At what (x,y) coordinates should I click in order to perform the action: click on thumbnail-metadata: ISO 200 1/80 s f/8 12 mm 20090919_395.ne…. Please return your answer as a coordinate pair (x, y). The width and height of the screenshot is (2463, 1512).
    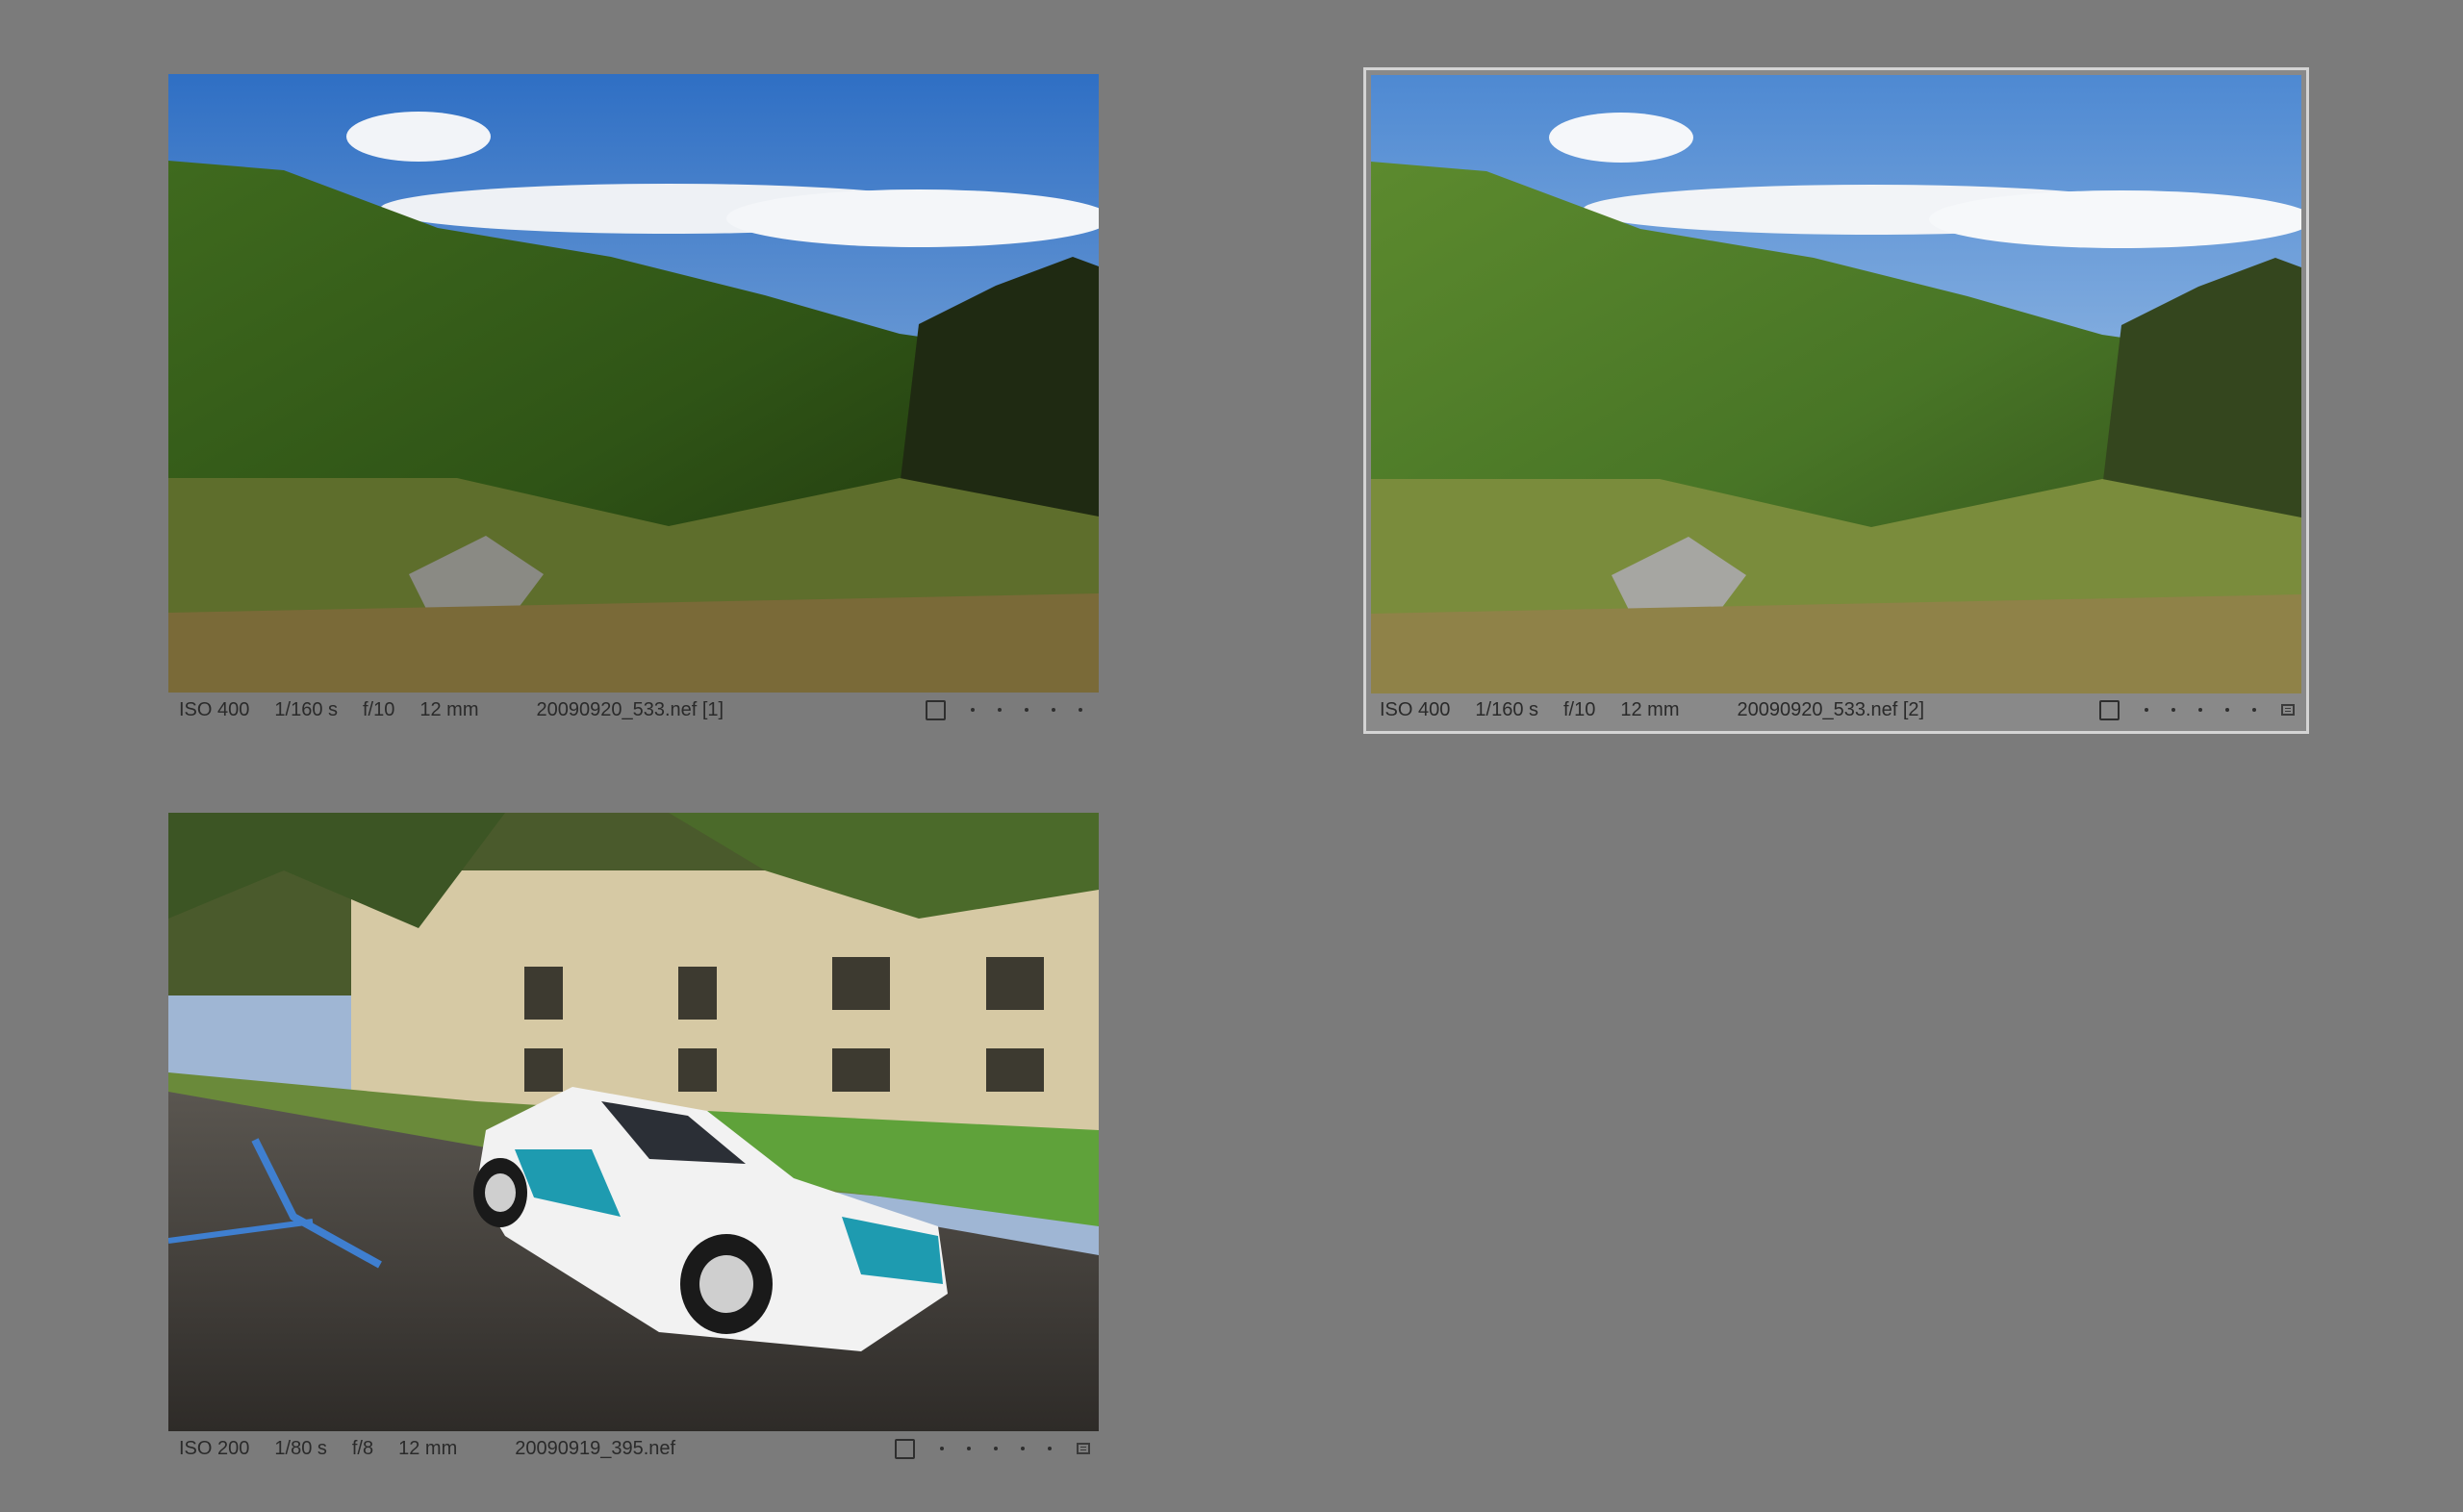
    Looking at the image, I should click on (427, 1449).